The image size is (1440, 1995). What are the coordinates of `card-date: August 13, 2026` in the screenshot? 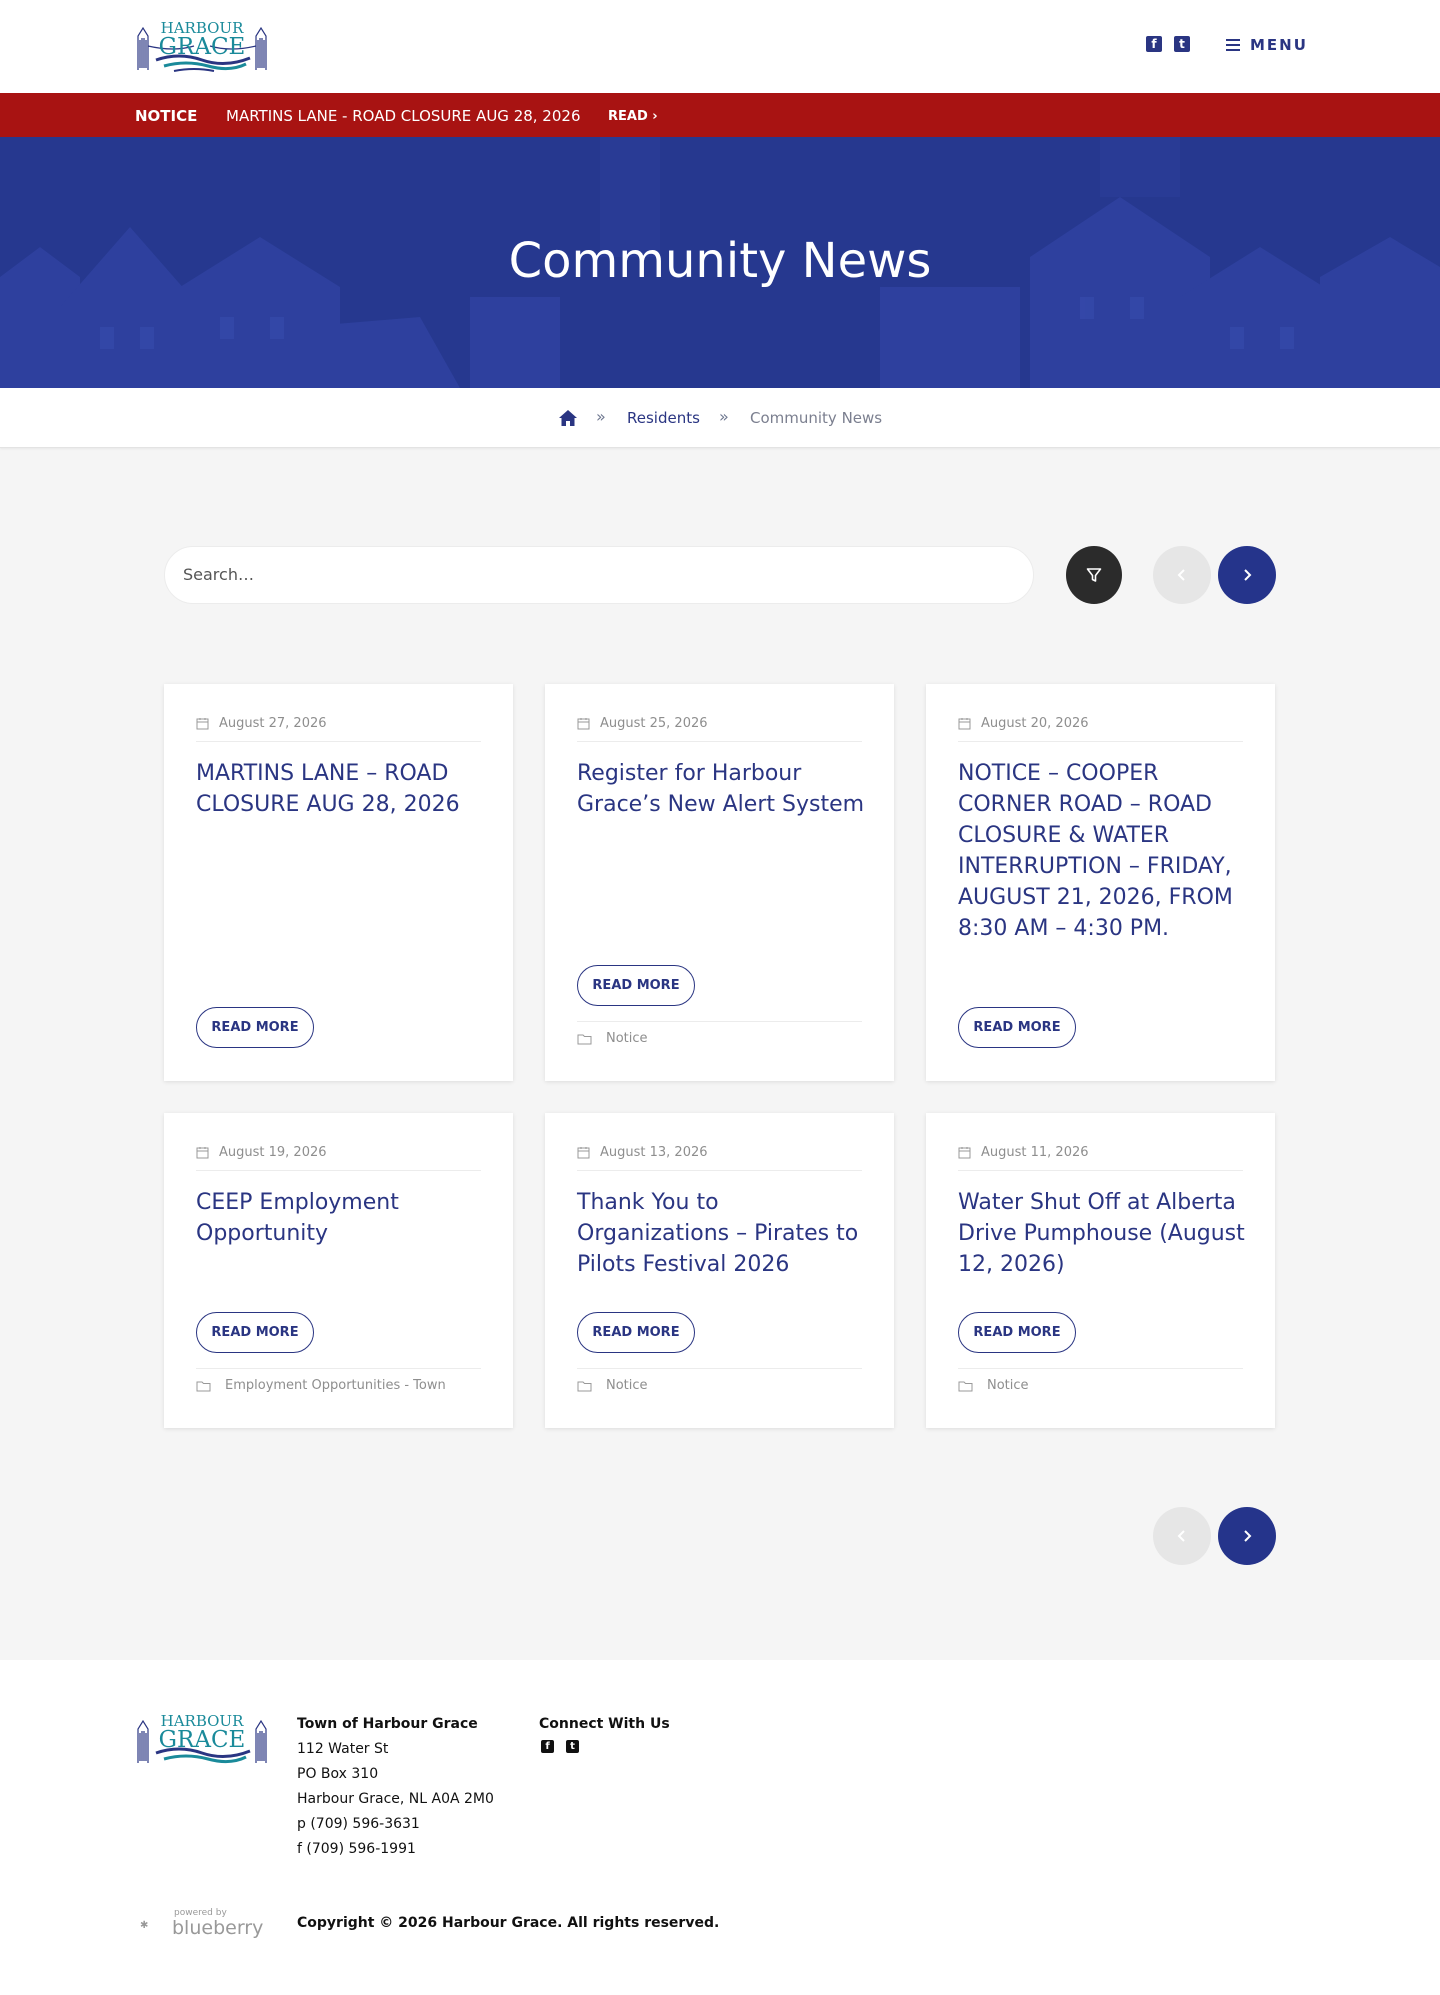 It's located at (642, 1152).